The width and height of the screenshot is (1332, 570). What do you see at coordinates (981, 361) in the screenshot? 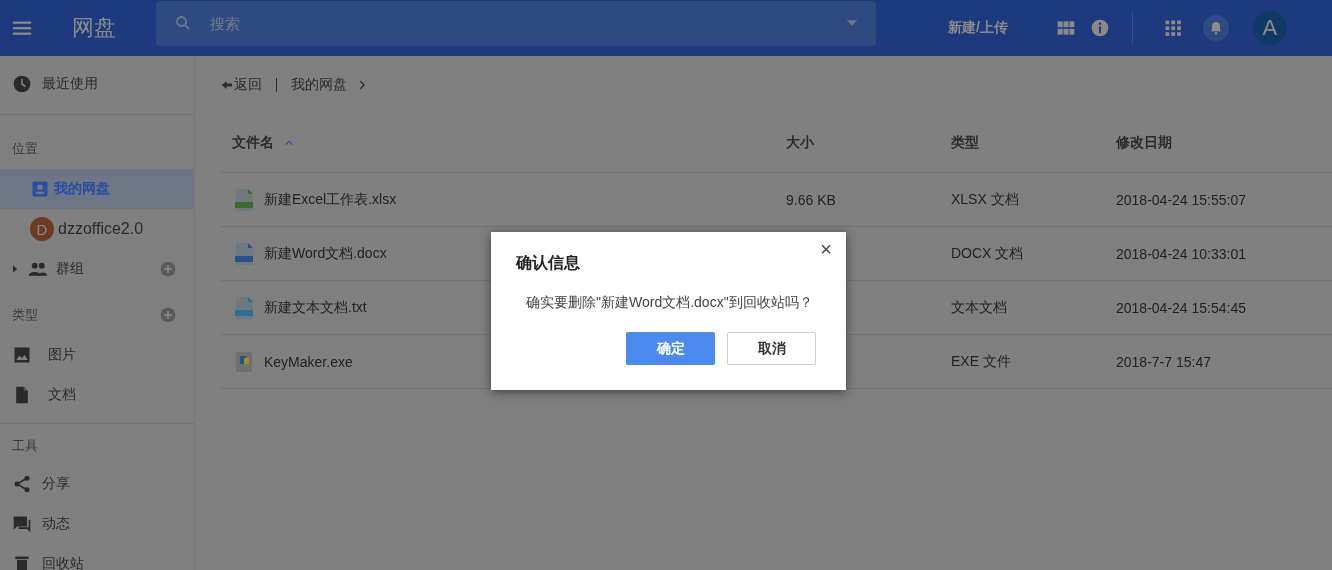
I see `file-type: EXE 文件` at bounding box center [981, 361].